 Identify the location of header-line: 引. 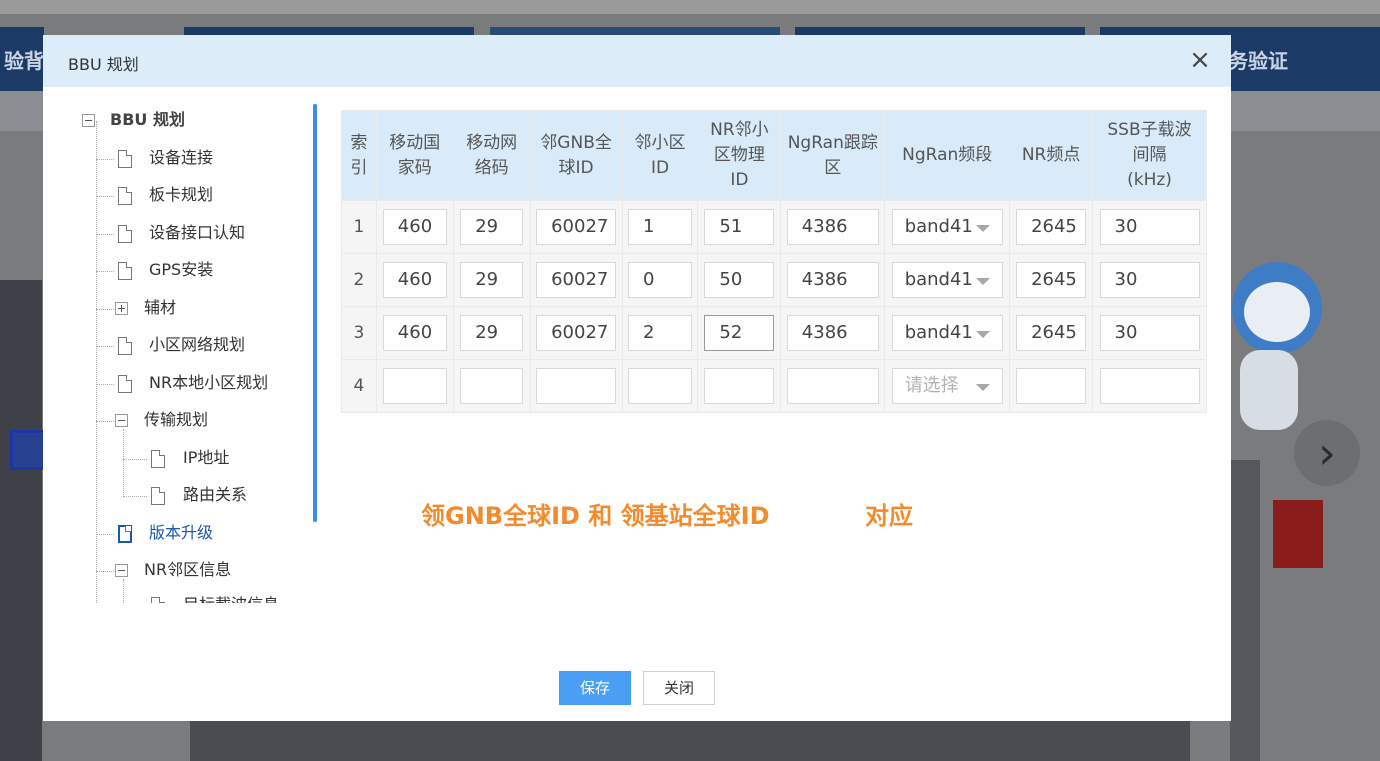
(359, 167).